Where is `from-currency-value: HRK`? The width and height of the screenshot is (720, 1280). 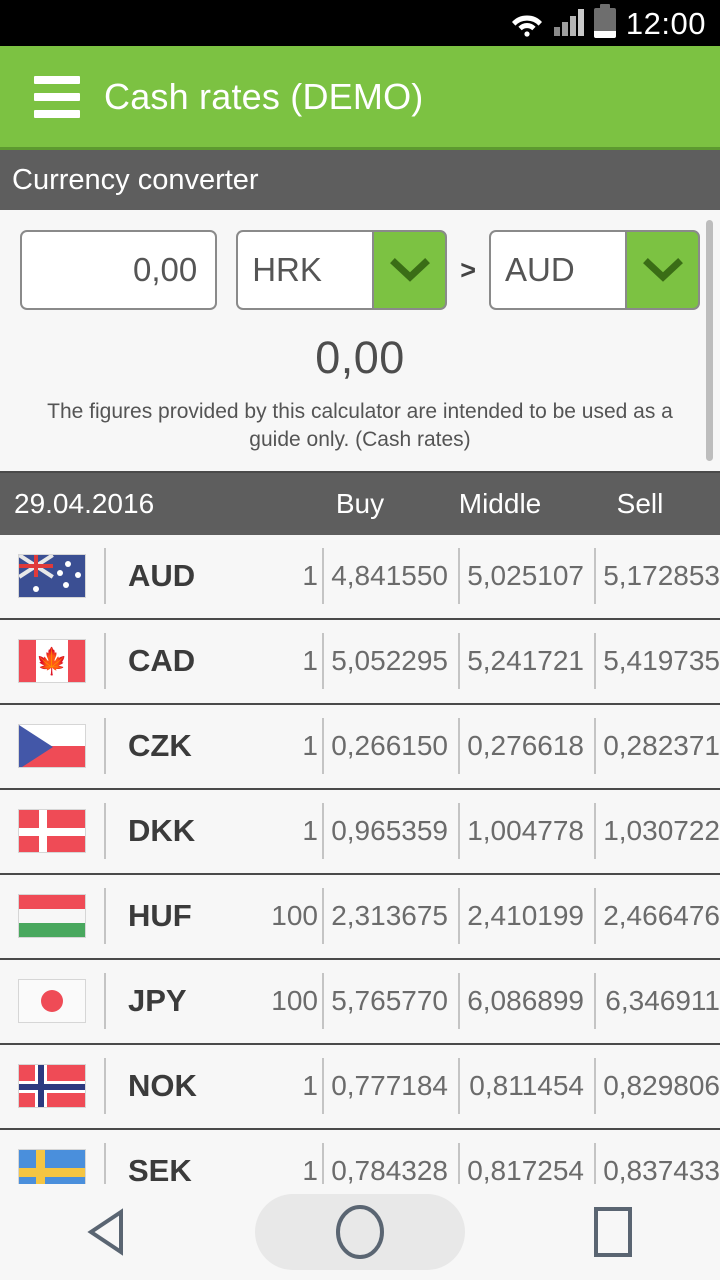 from-currency-value: HRK is located at coordinates (304, 270).